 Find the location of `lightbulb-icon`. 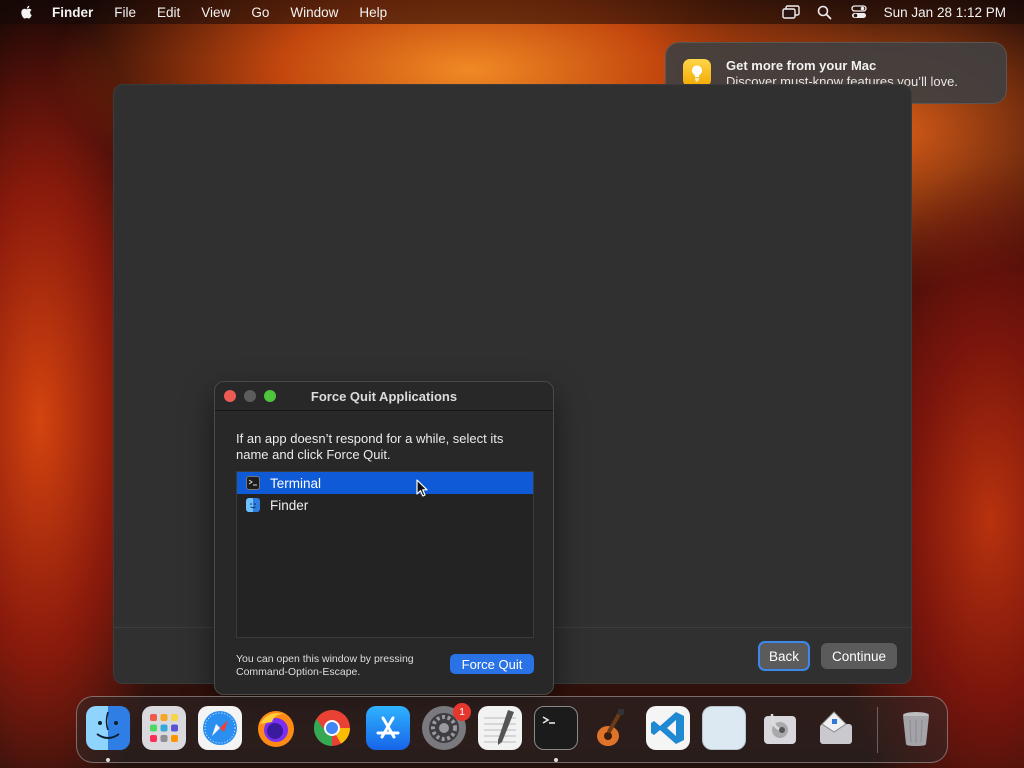

lightbulb-icon is located at coordinates (697, 73).